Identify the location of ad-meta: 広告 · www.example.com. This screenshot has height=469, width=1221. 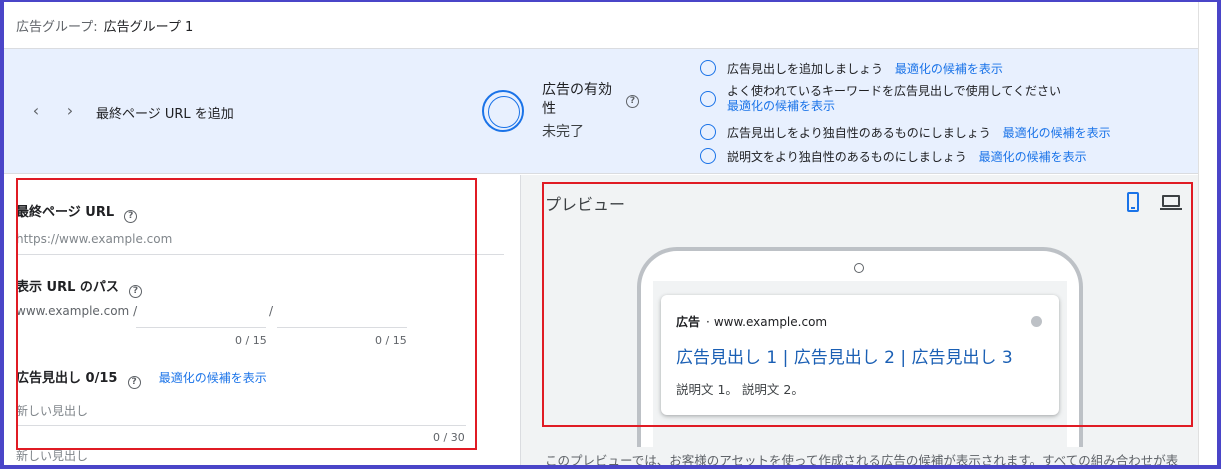
(752, 322).